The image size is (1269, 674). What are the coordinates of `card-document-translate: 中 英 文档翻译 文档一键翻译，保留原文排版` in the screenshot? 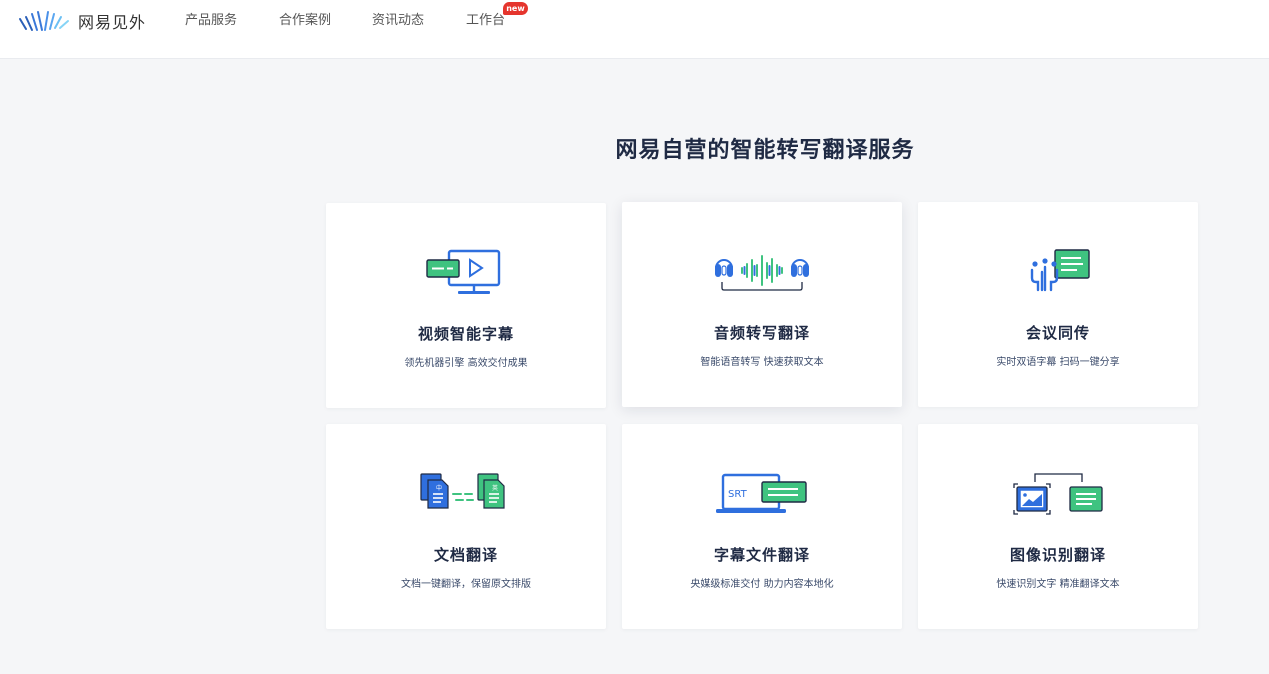 It's located at (466, 526).